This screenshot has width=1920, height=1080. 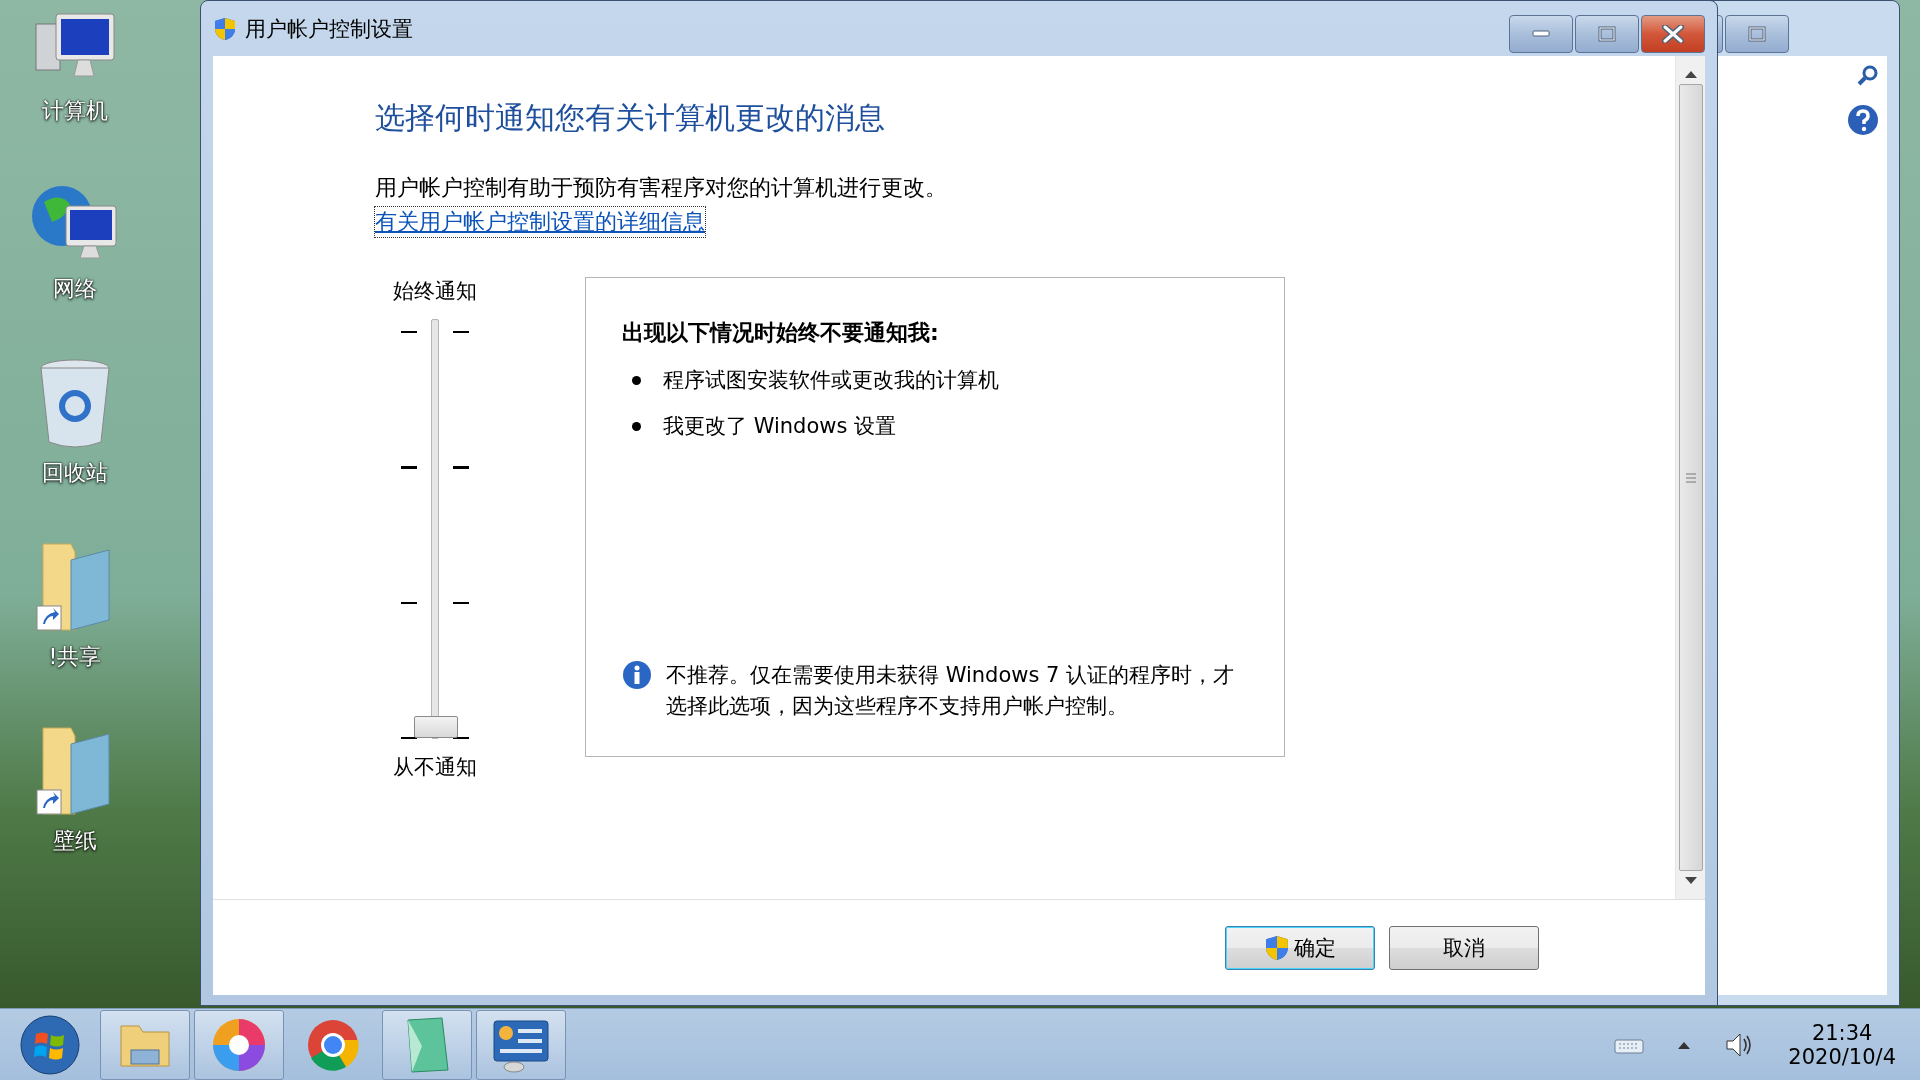 What do you see at coordinates (50, 1044) in the screenshot?
I see `windows-logo-icon` at bounding box center [50, 1044].